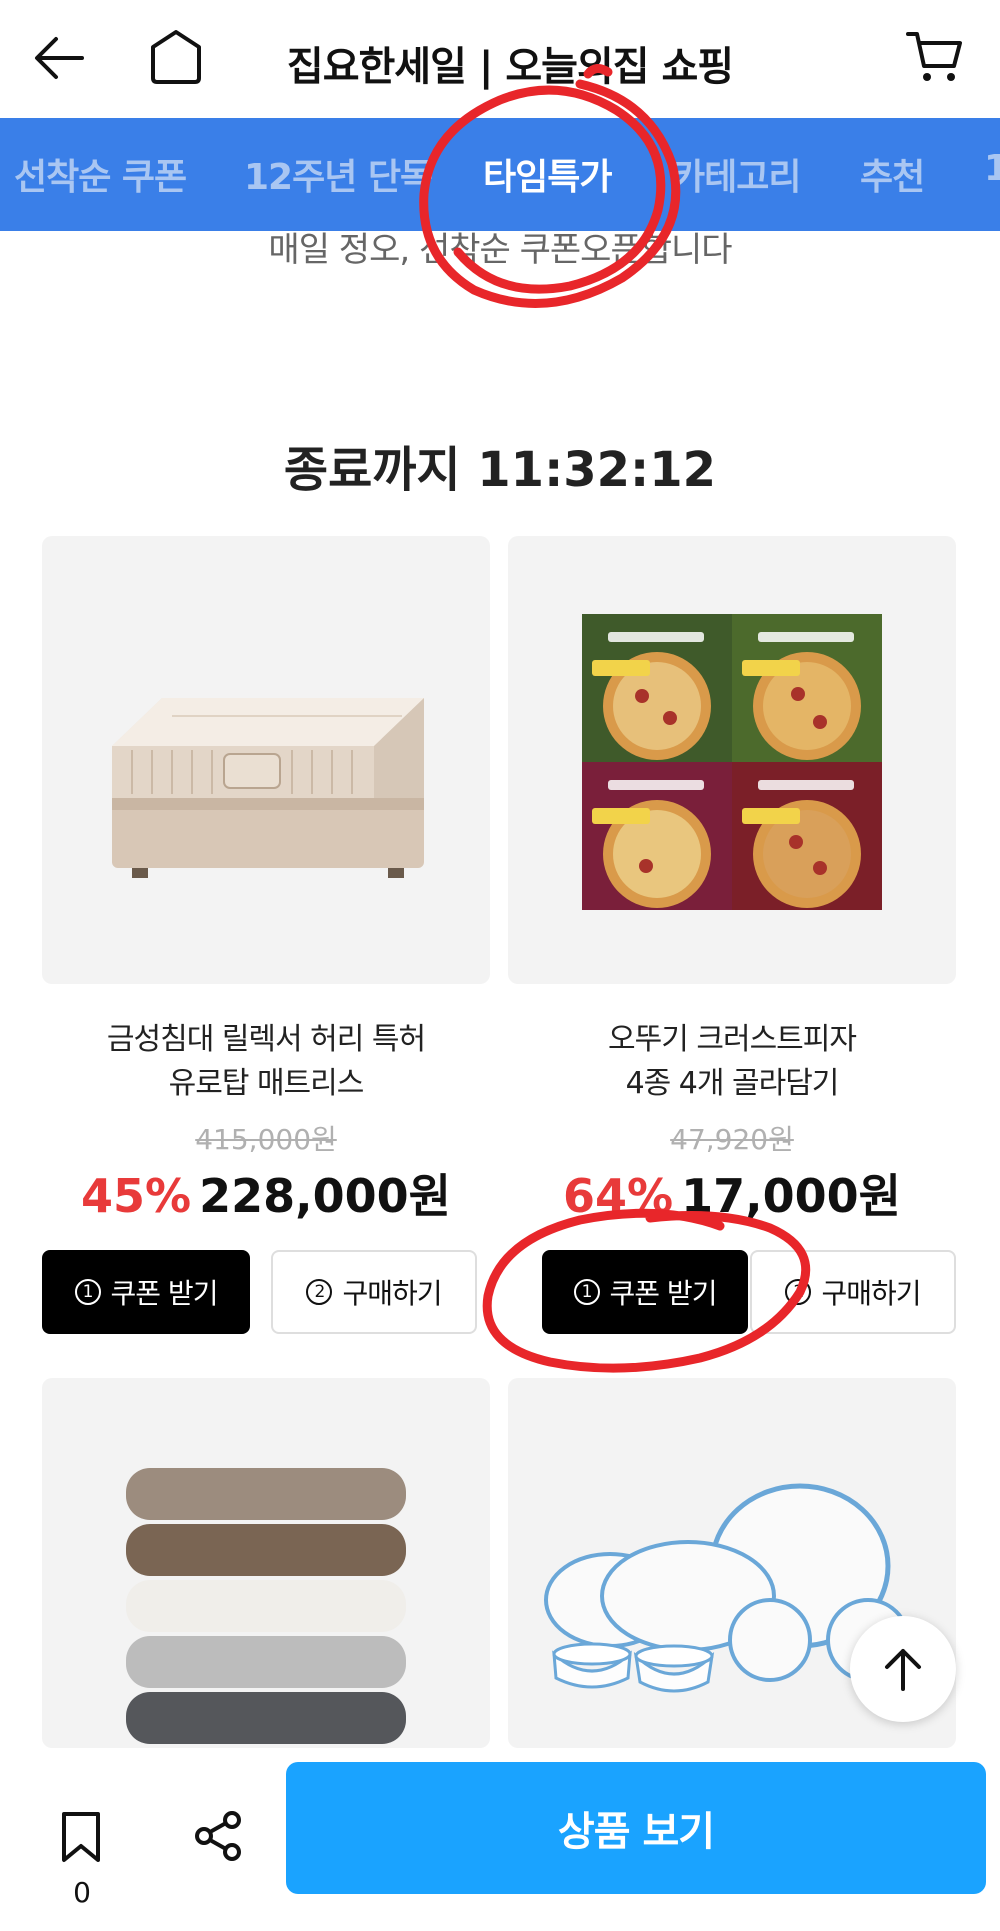 Image resolution: width=1000 pixels, height=1931 pixels. What do you see at coordinates (732, 760) in the screenshot?
I see `product-image-pizza` at bounding box center [732, 760].